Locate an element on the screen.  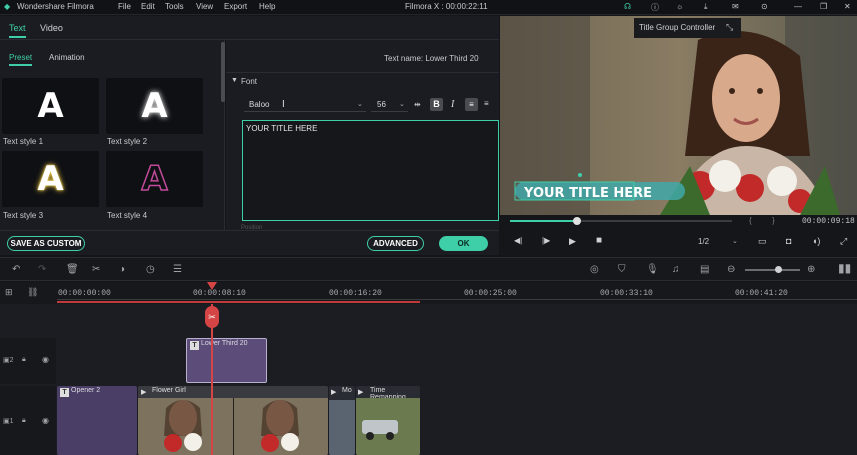
text-cursor-icon: I is located at coordinates (283, 104).